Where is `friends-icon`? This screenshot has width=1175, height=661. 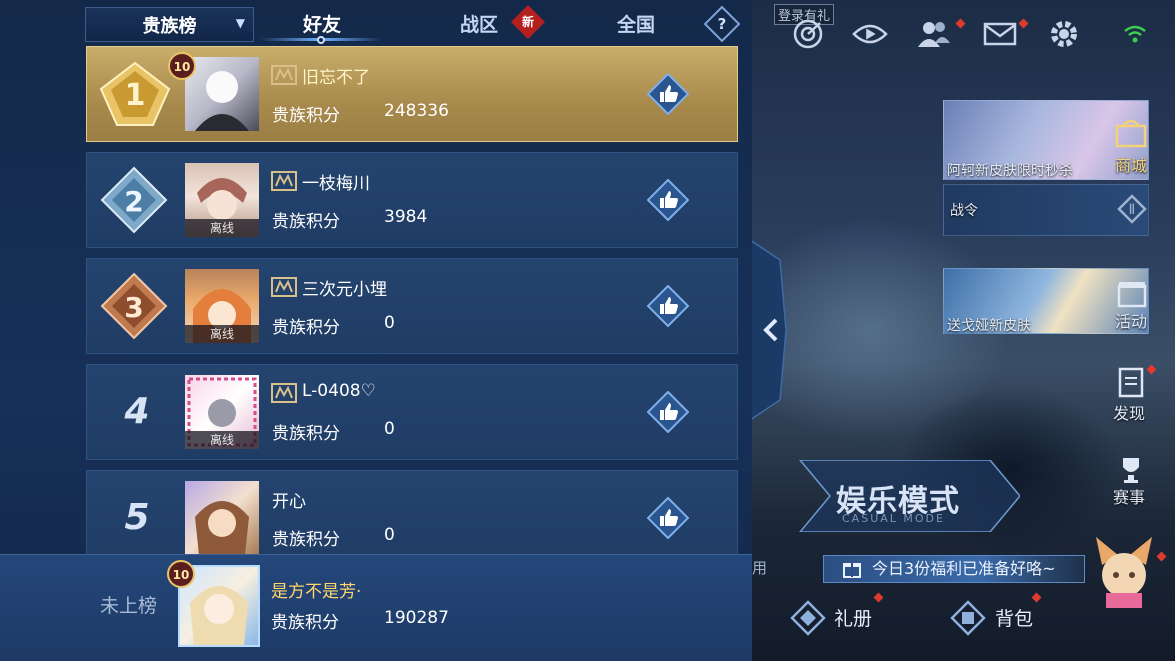
friends-icon is located at coordinates (934, 34).